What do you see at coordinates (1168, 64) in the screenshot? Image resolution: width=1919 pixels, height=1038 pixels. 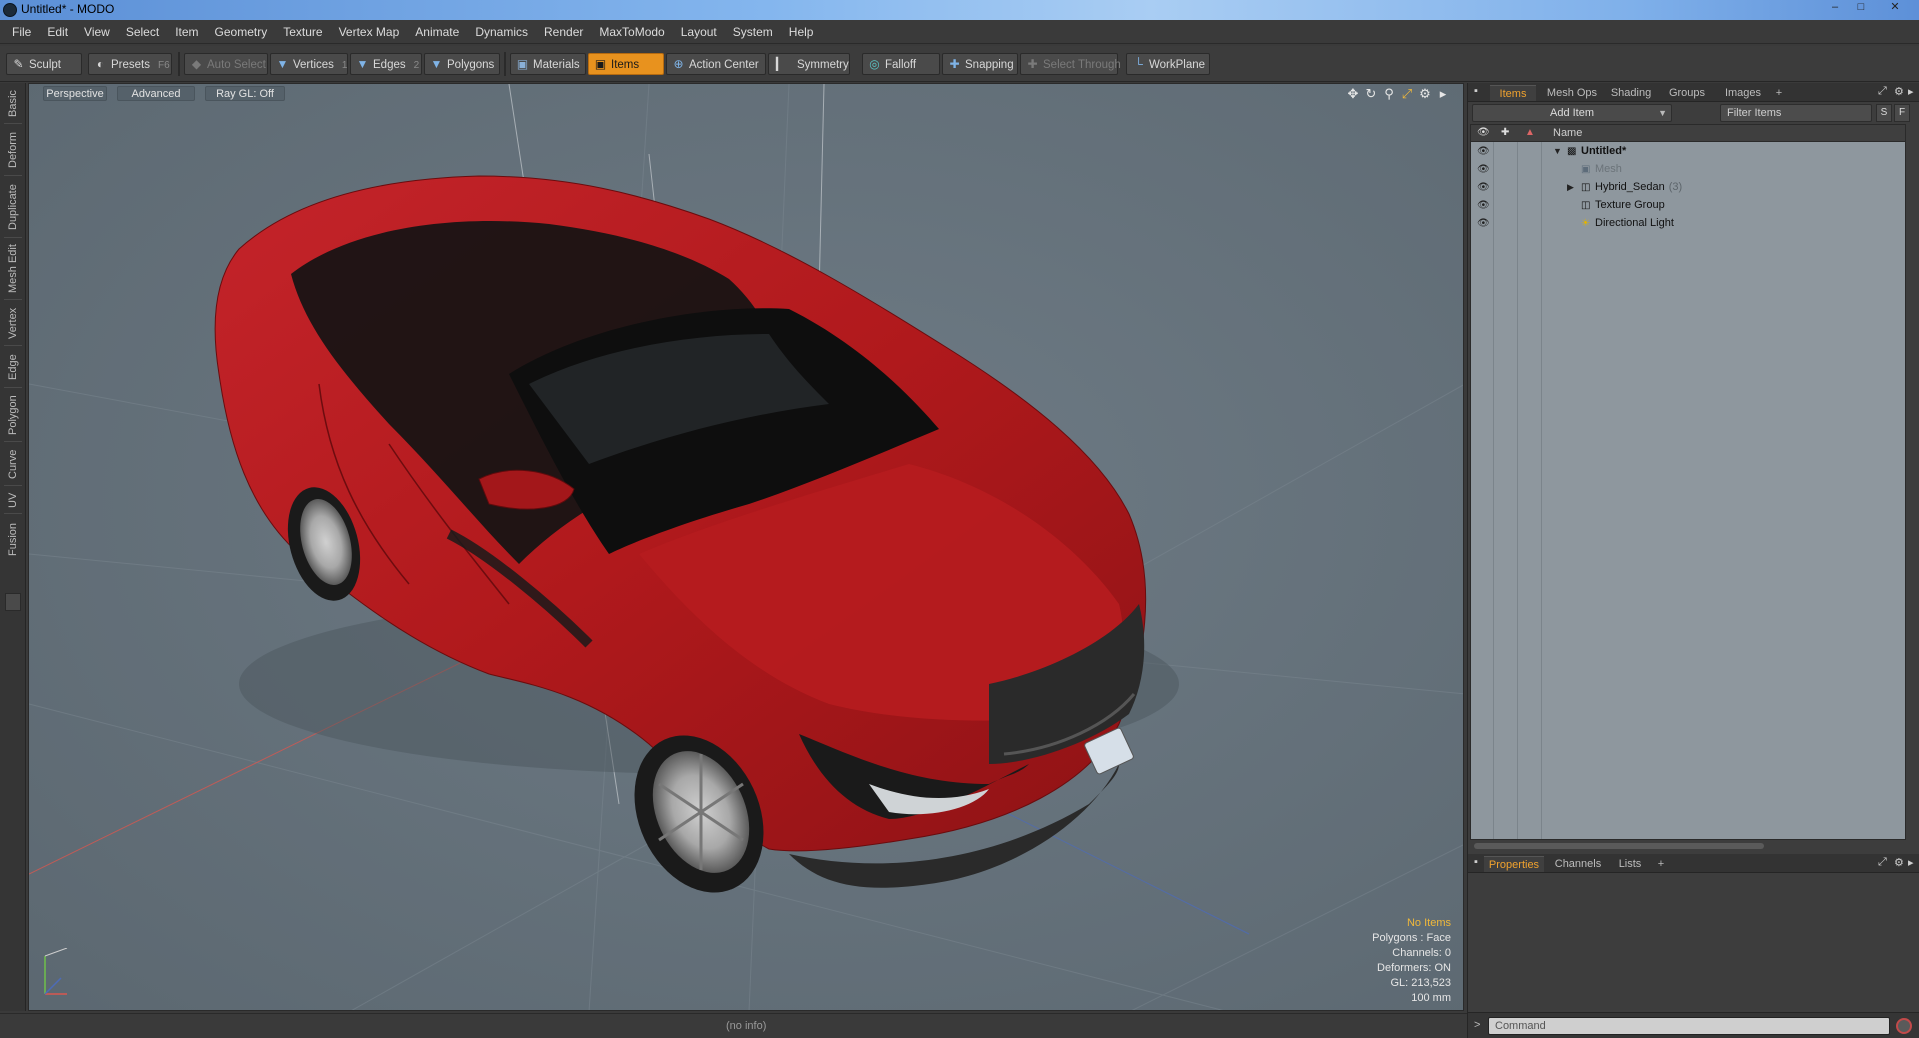 I see `workplane-button: └ WorkPlane` at bounding box center [1168, 64].